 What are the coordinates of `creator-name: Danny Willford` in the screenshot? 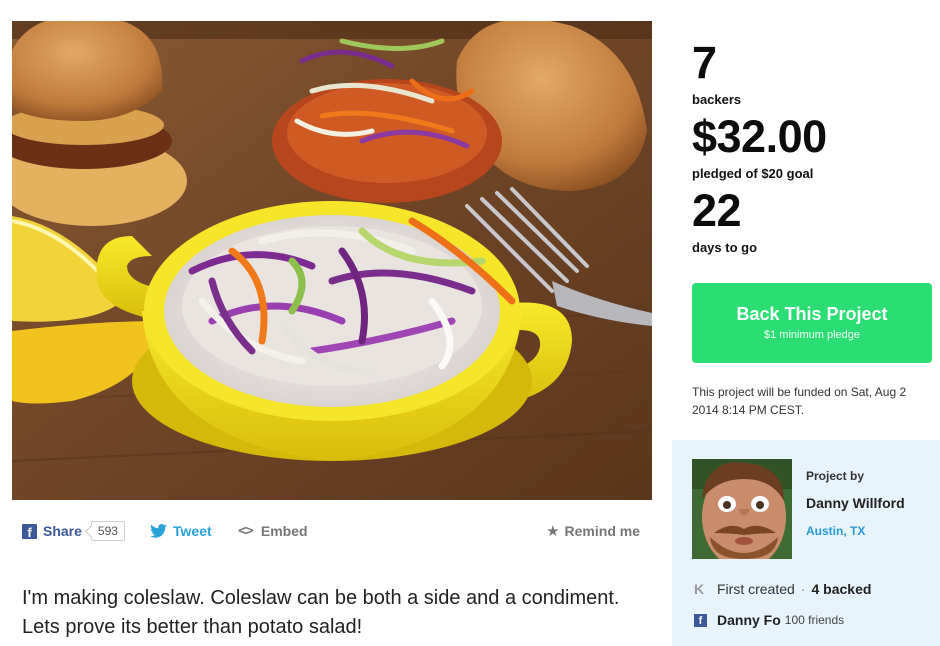 It's located at (855, 503).